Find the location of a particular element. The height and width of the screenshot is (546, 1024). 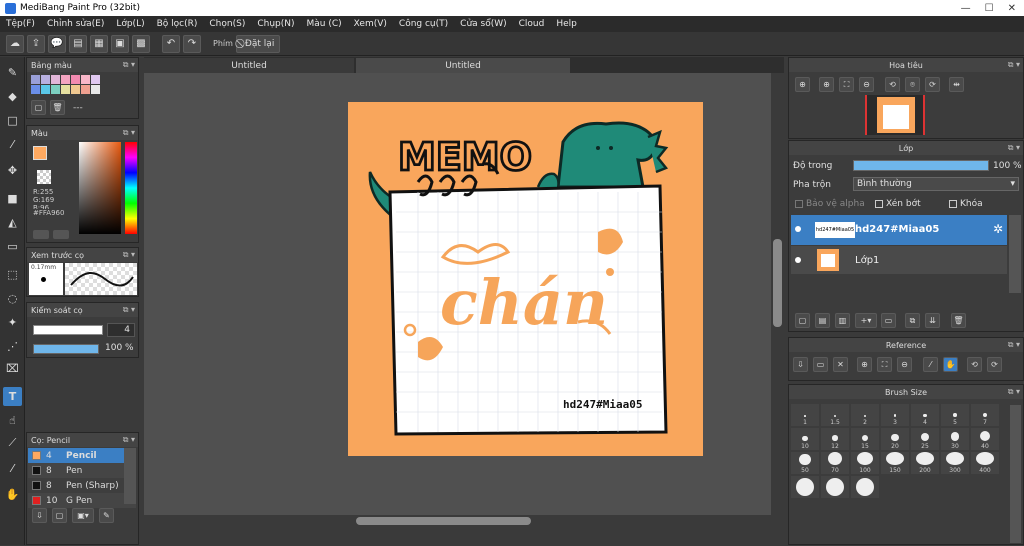

brush-size-slider is located at coordinates (68, 330).